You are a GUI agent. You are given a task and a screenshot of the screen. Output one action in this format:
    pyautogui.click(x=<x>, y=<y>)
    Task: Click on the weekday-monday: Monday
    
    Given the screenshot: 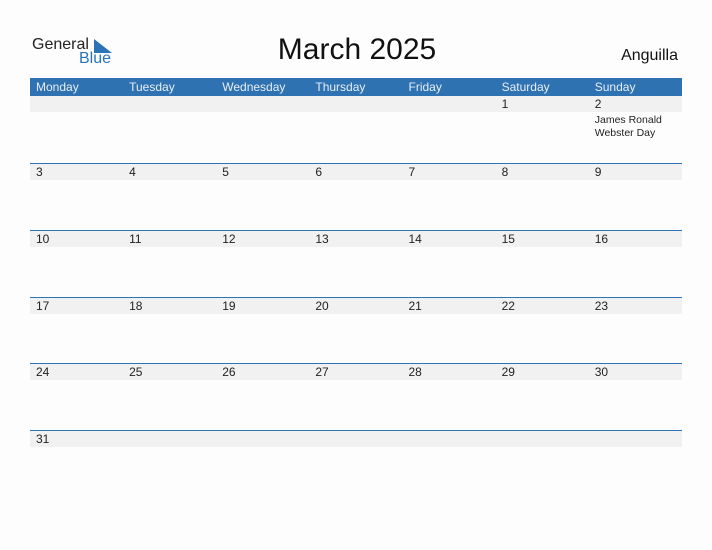 What is the action you would take?
    pyautogui.click(x=57, y=87)
    